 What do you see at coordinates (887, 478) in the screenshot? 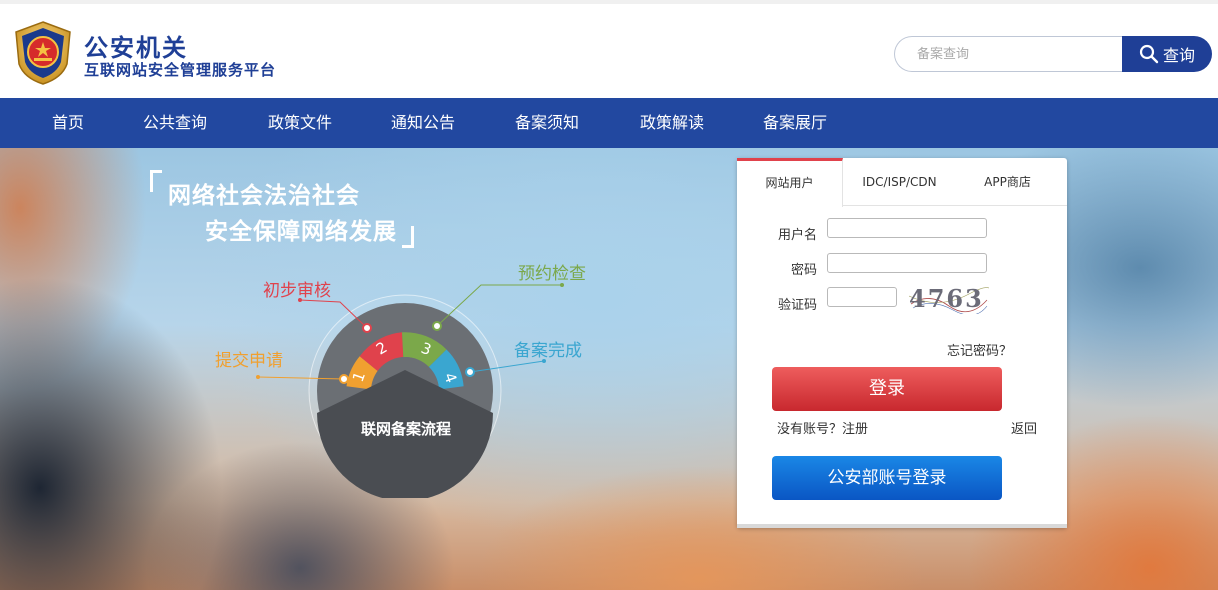
I see `mps-account-login-button: 公安部账号登录` at bounding box center [887, 478].